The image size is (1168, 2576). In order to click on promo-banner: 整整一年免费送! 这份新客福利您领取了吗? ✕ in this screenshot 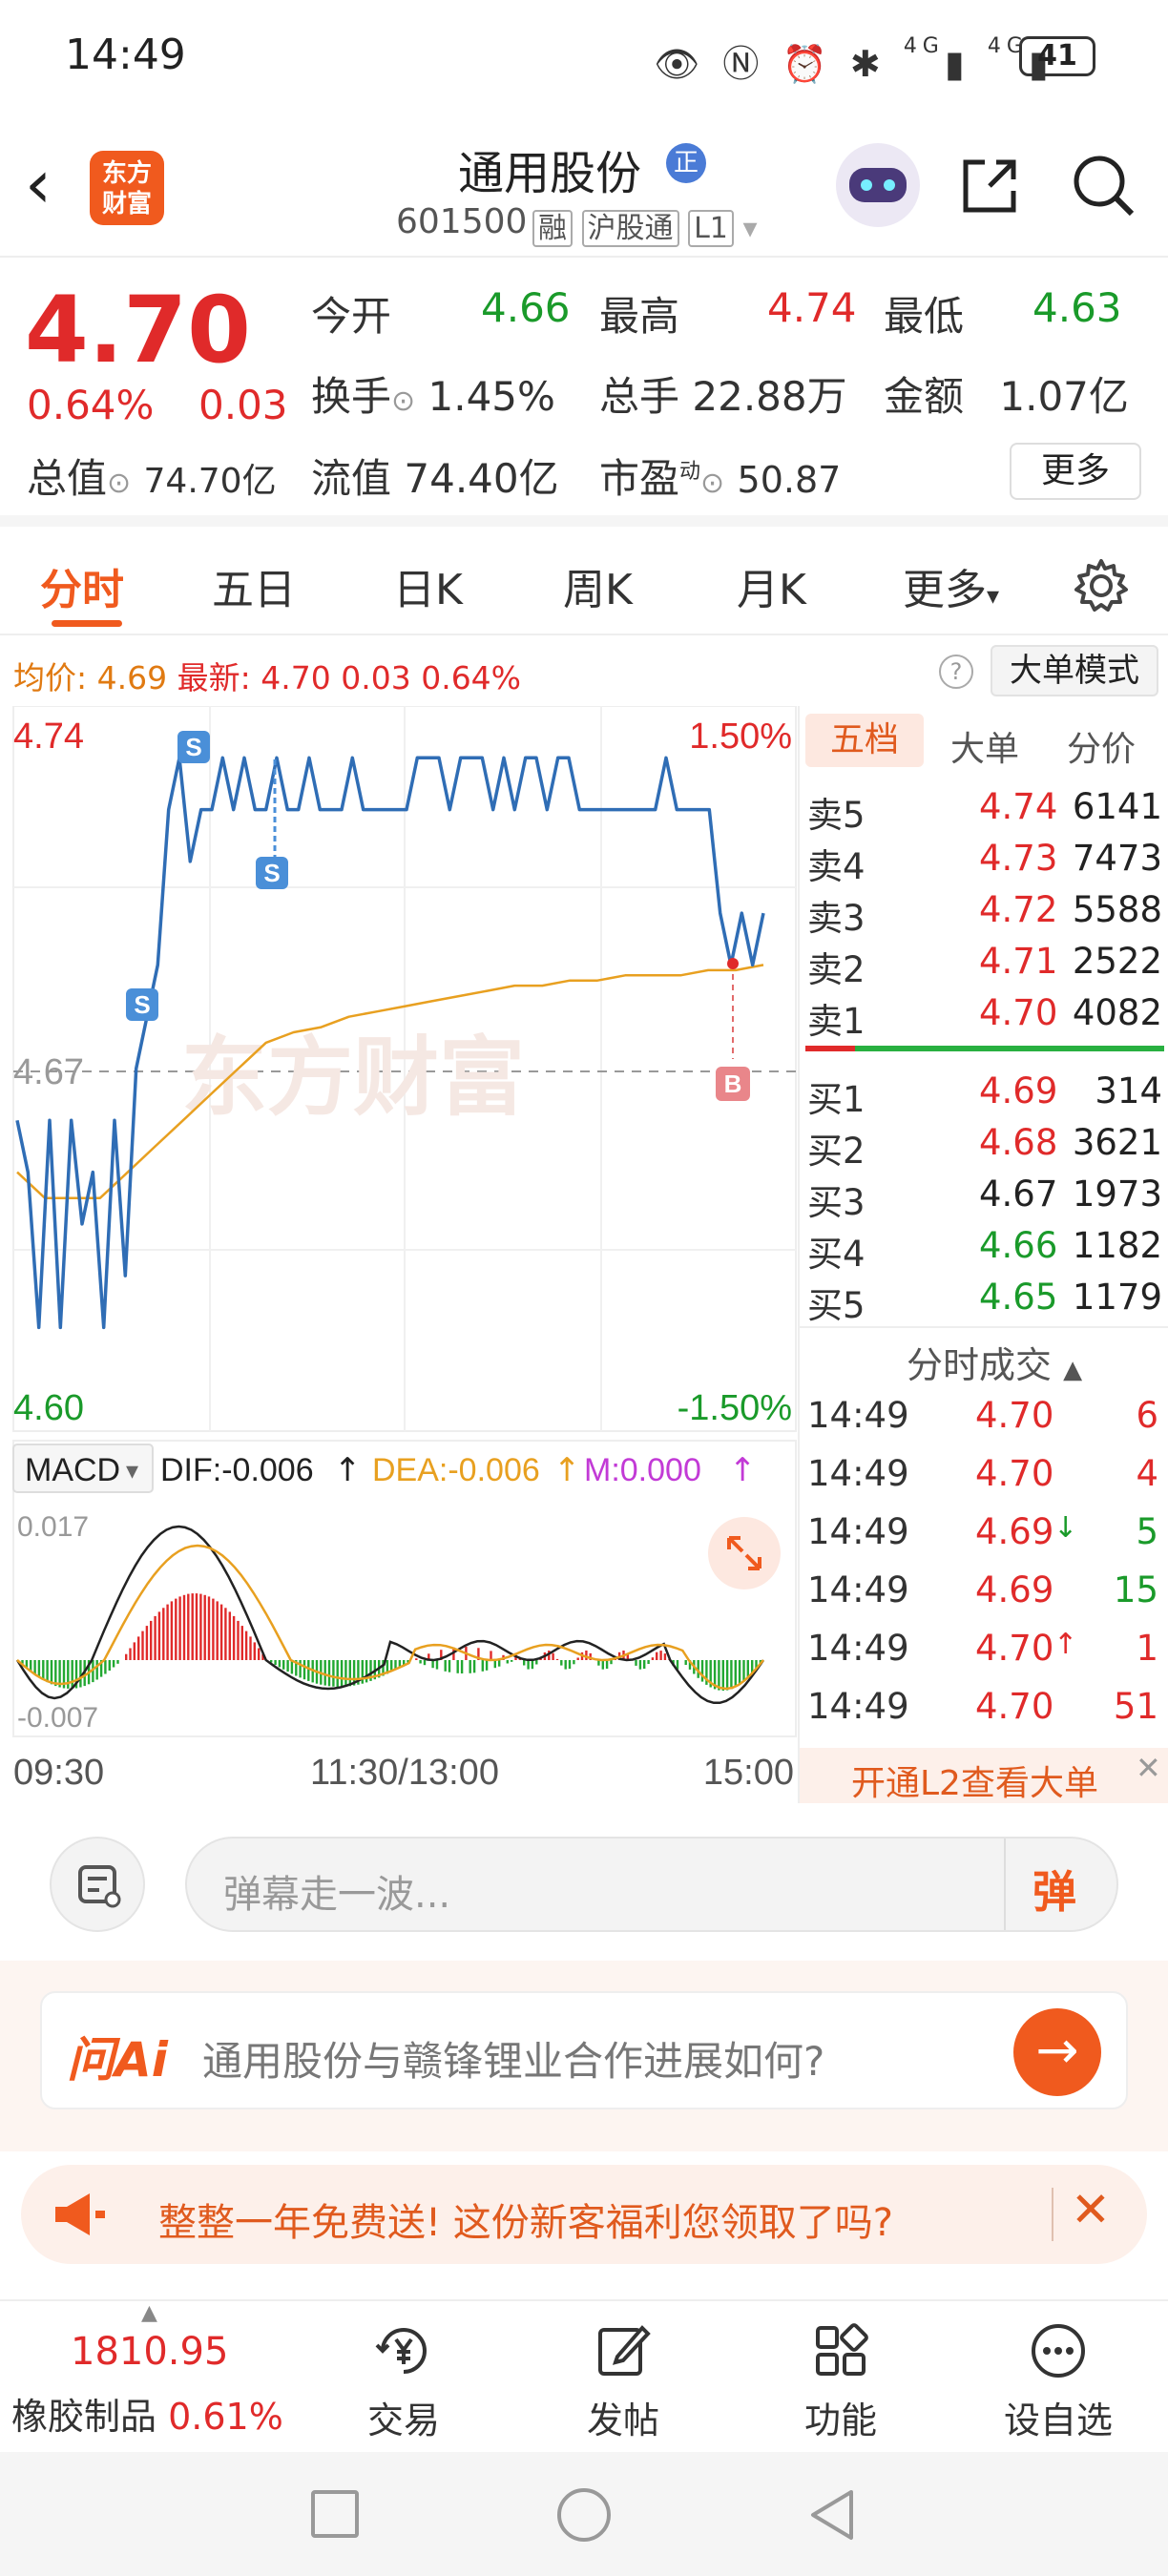, I will do `click(584, 2218)`.